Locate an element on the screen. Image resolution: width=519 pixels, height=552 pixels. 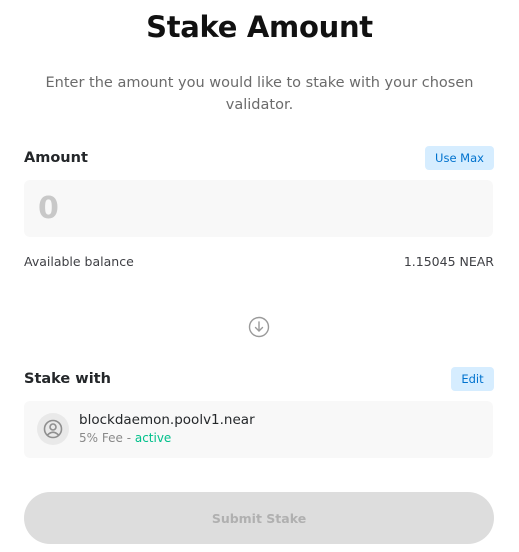
amount-label: Amount is located at coordinates (56, 158).